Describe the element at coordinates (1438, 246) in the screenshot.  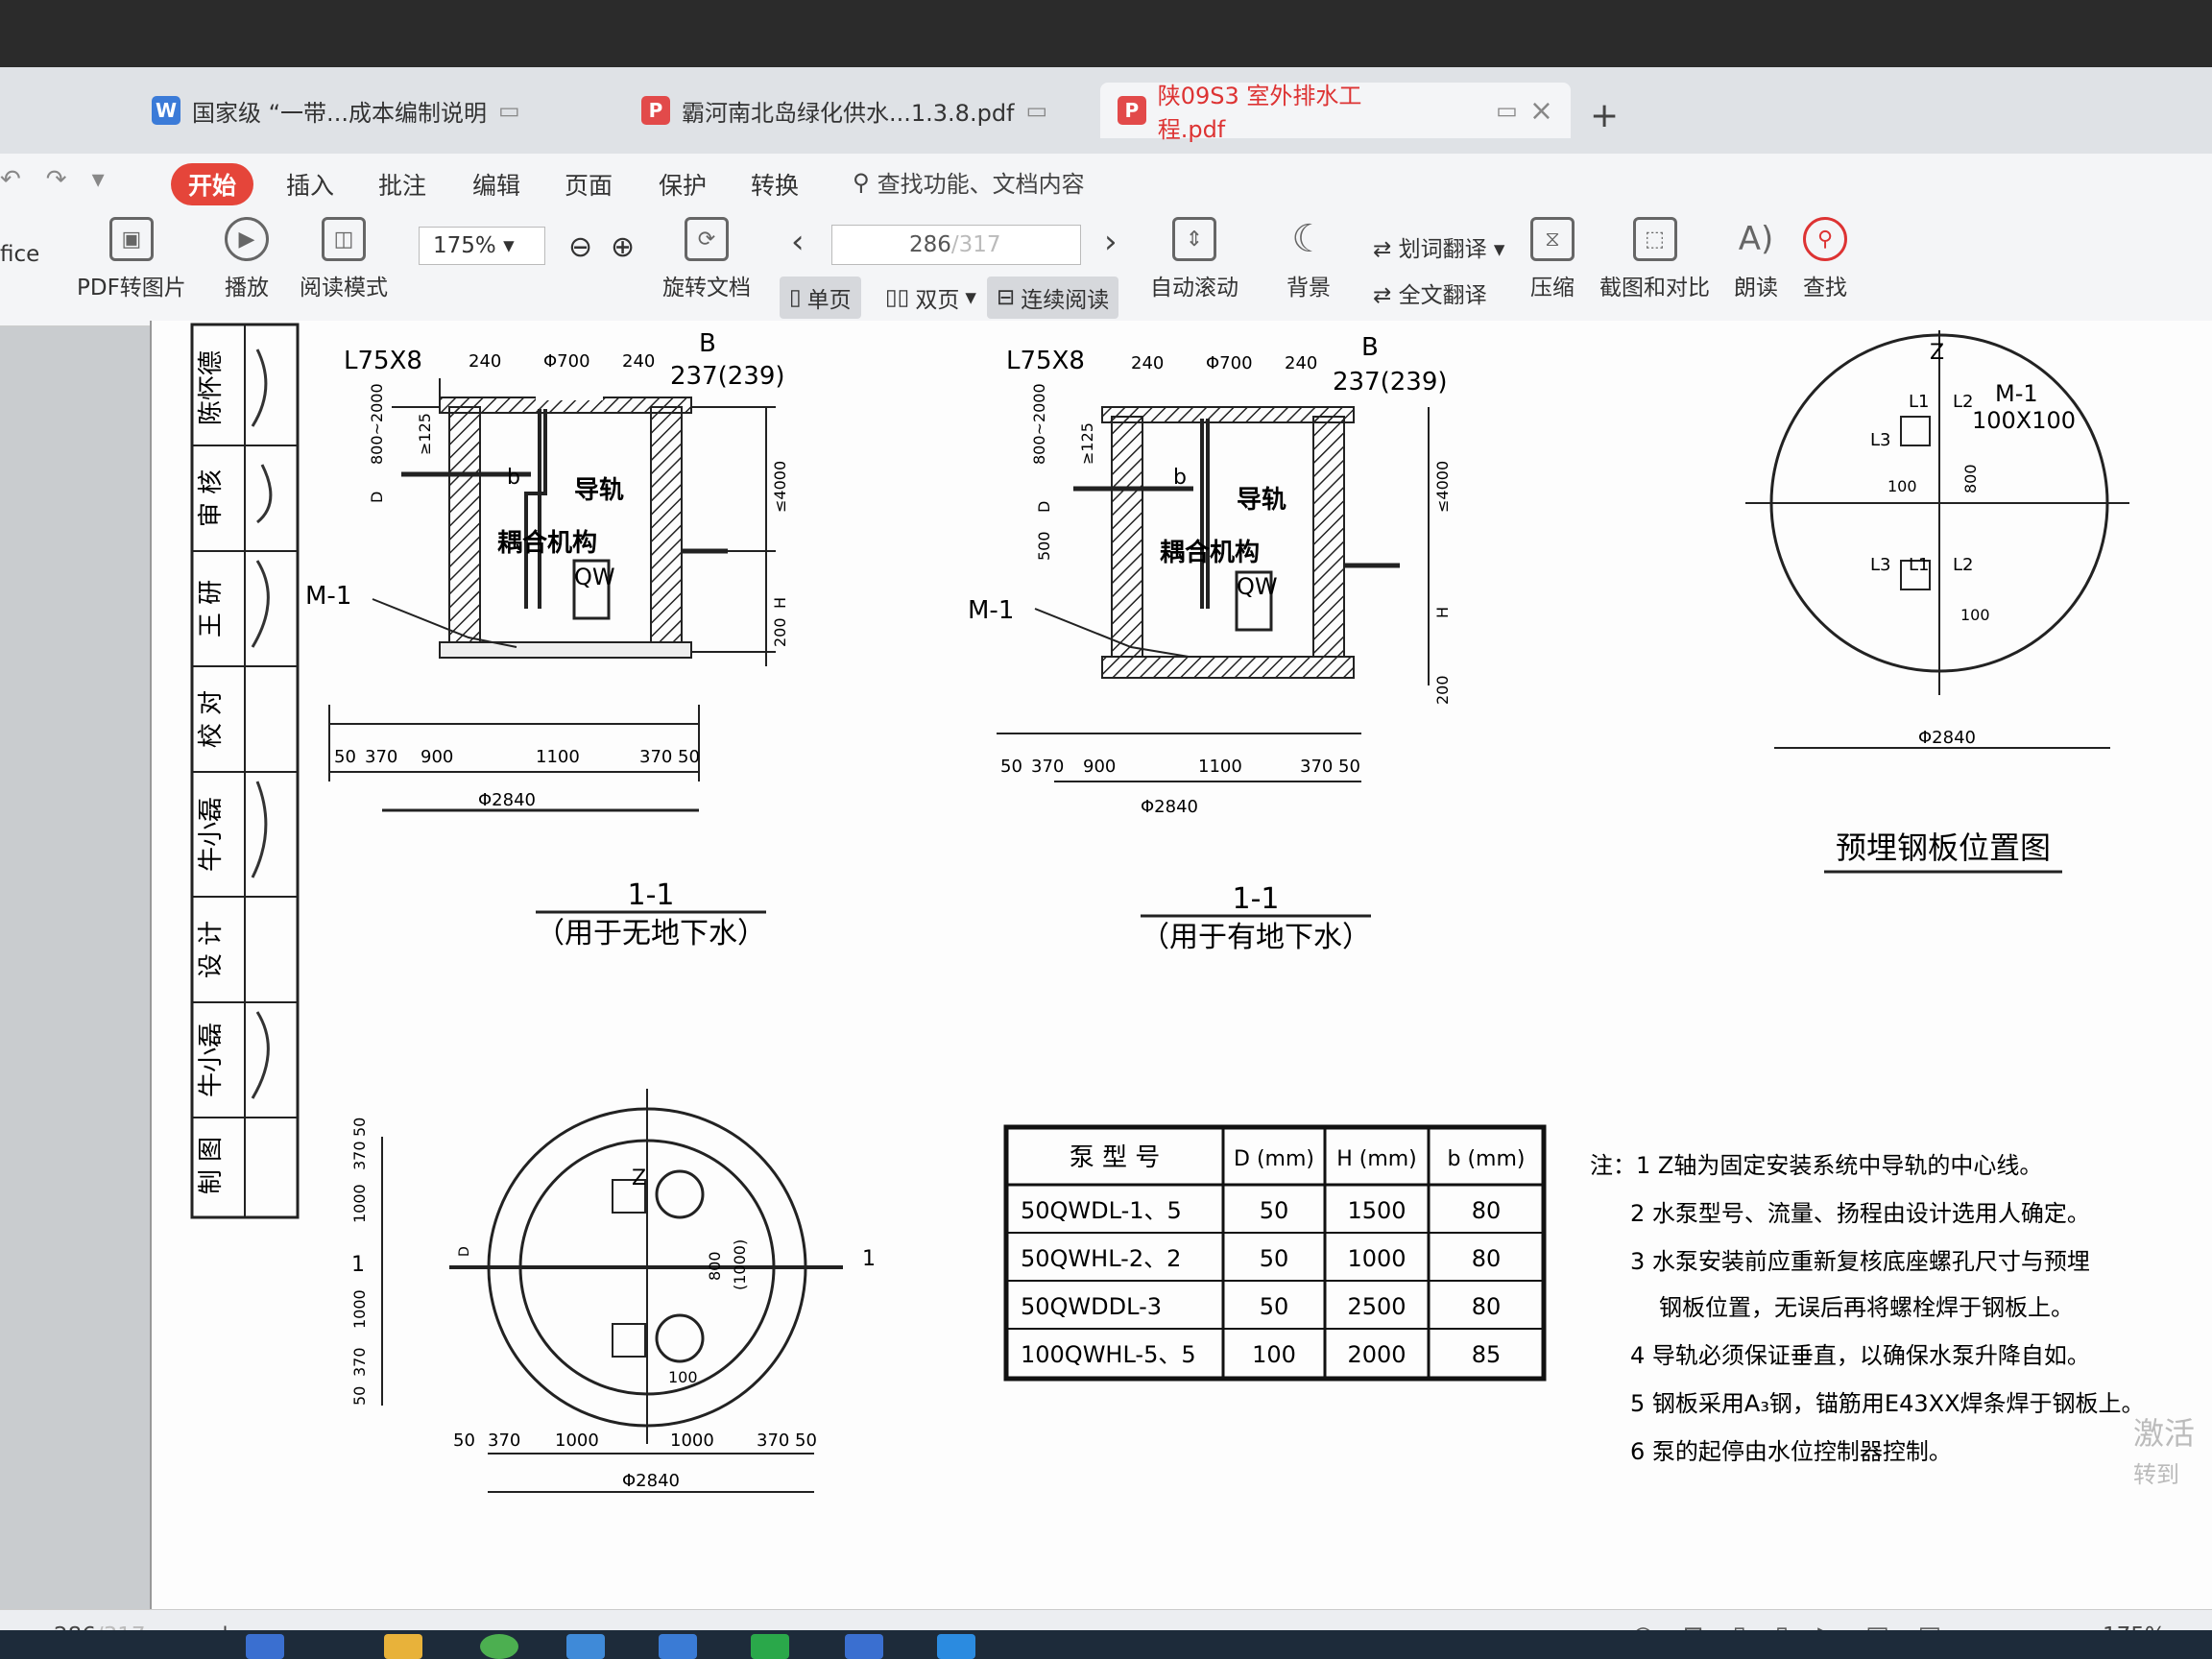
I see `word-translate-button: ⇄ 划词翻译 ▾` at that location.